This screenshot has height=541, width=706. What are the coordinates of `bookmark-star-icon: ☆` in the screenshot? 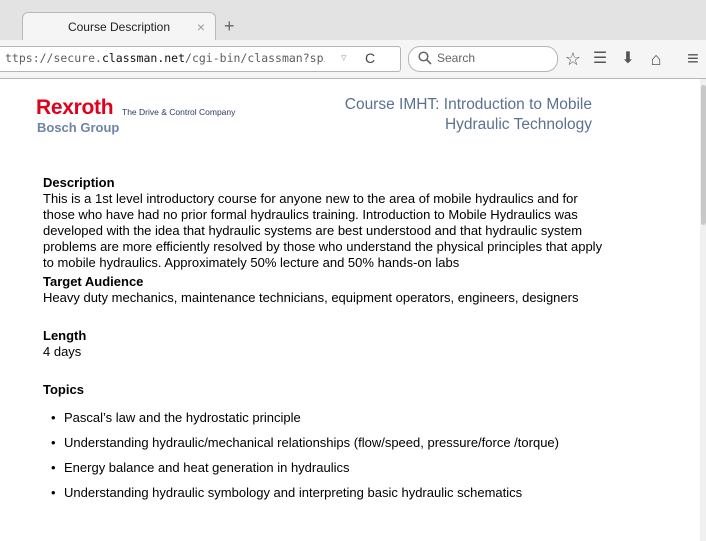 It's located at (573, 59).